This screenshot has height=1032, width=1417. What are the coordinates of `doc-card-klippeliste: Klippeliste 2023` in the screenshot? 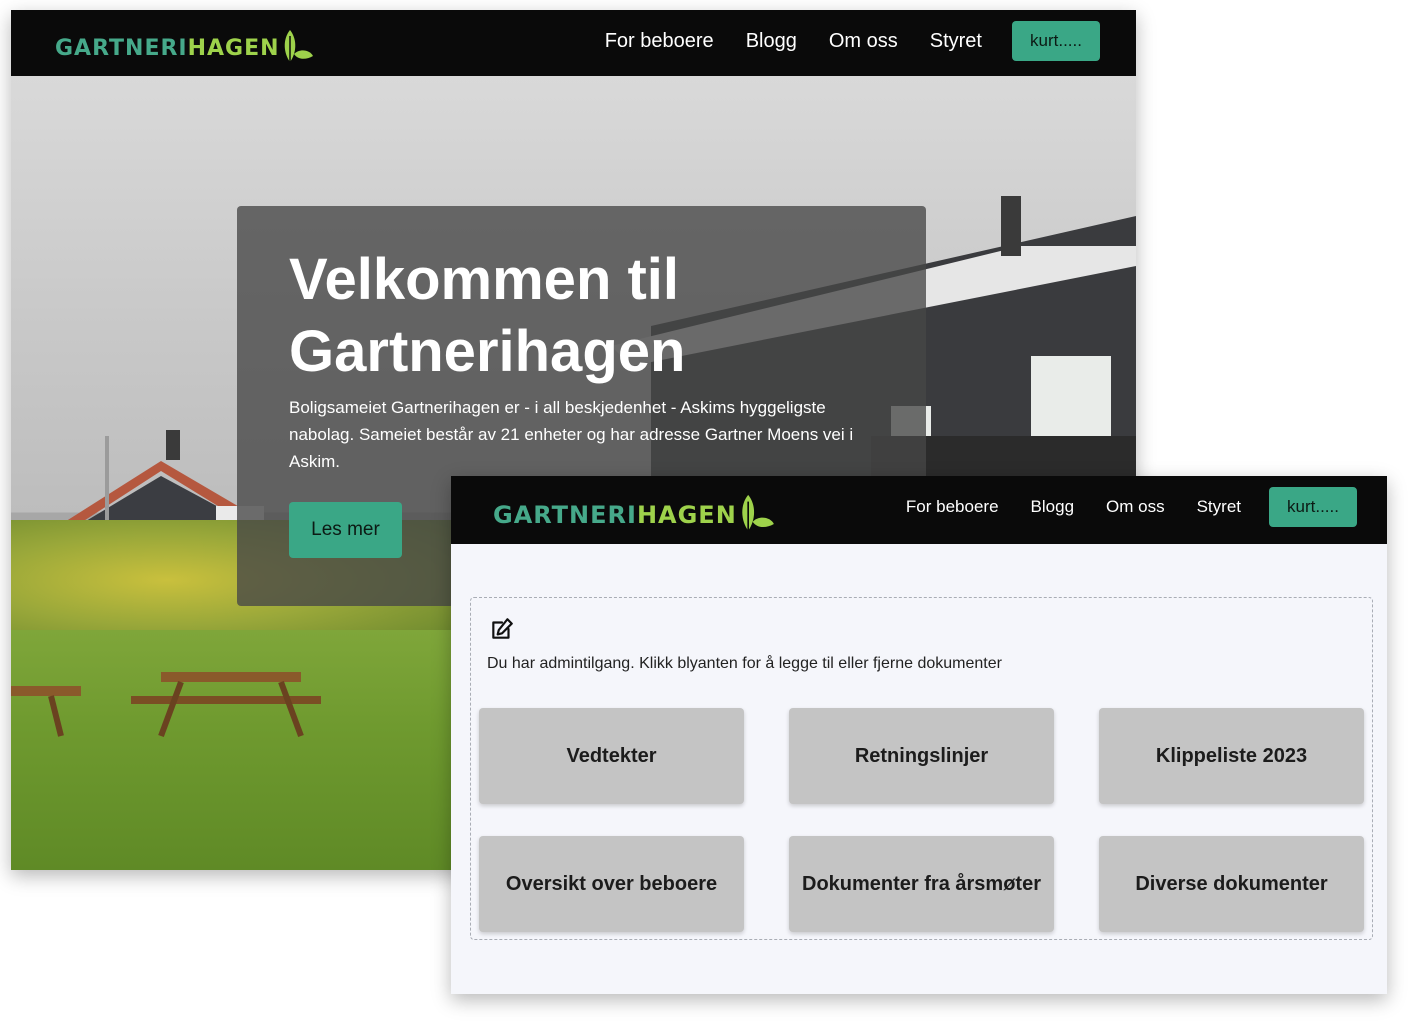 It's located at (1231, 756).